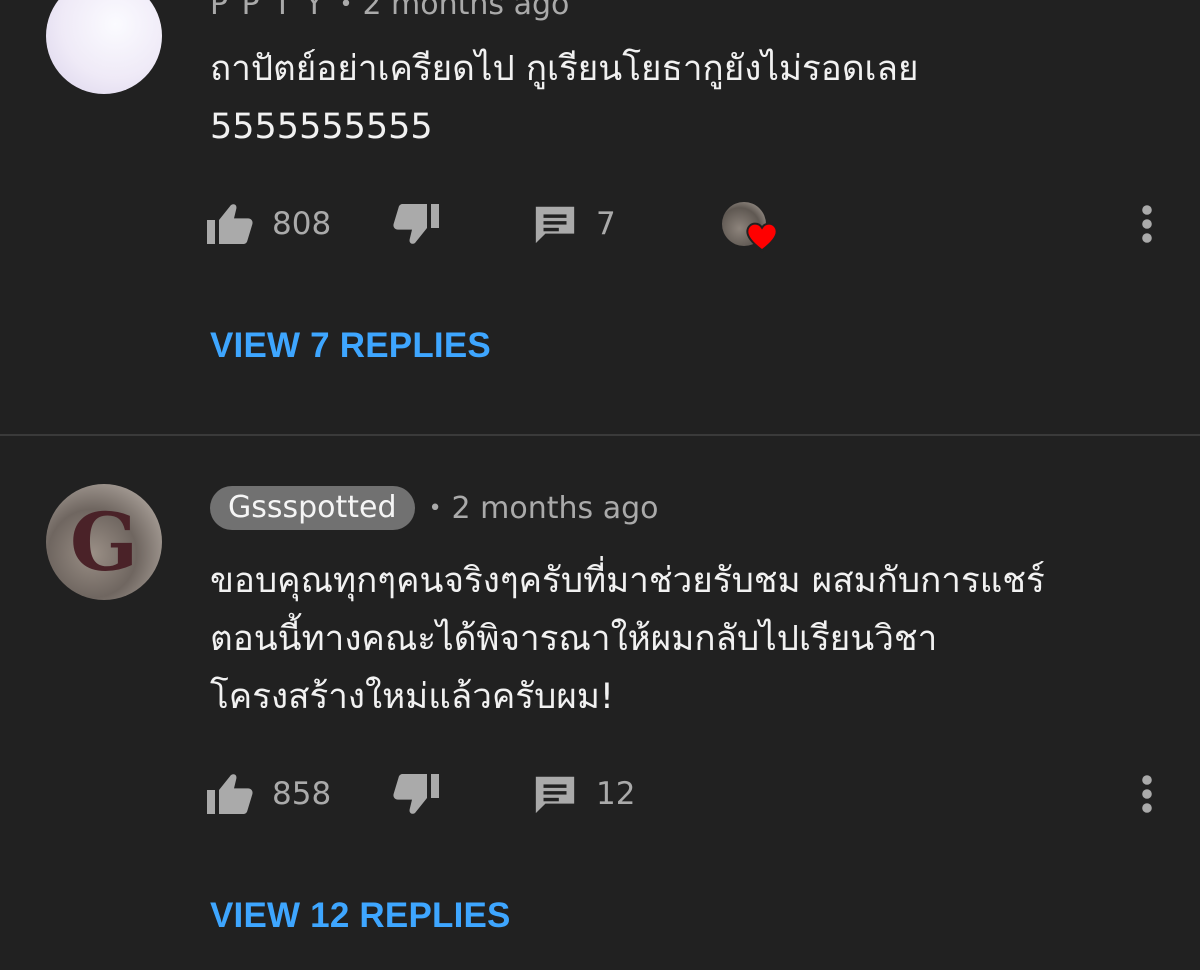 The height and width of the screenshot is (970, 1200). I want to click on comment-header: P P T Y • 2 months ago, so click(389, 13).